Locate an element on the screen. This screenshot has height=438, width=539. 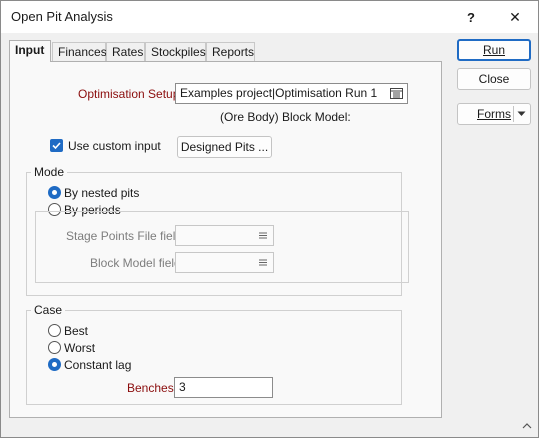
benches-label: Benches is located at coordinates (150, 388).